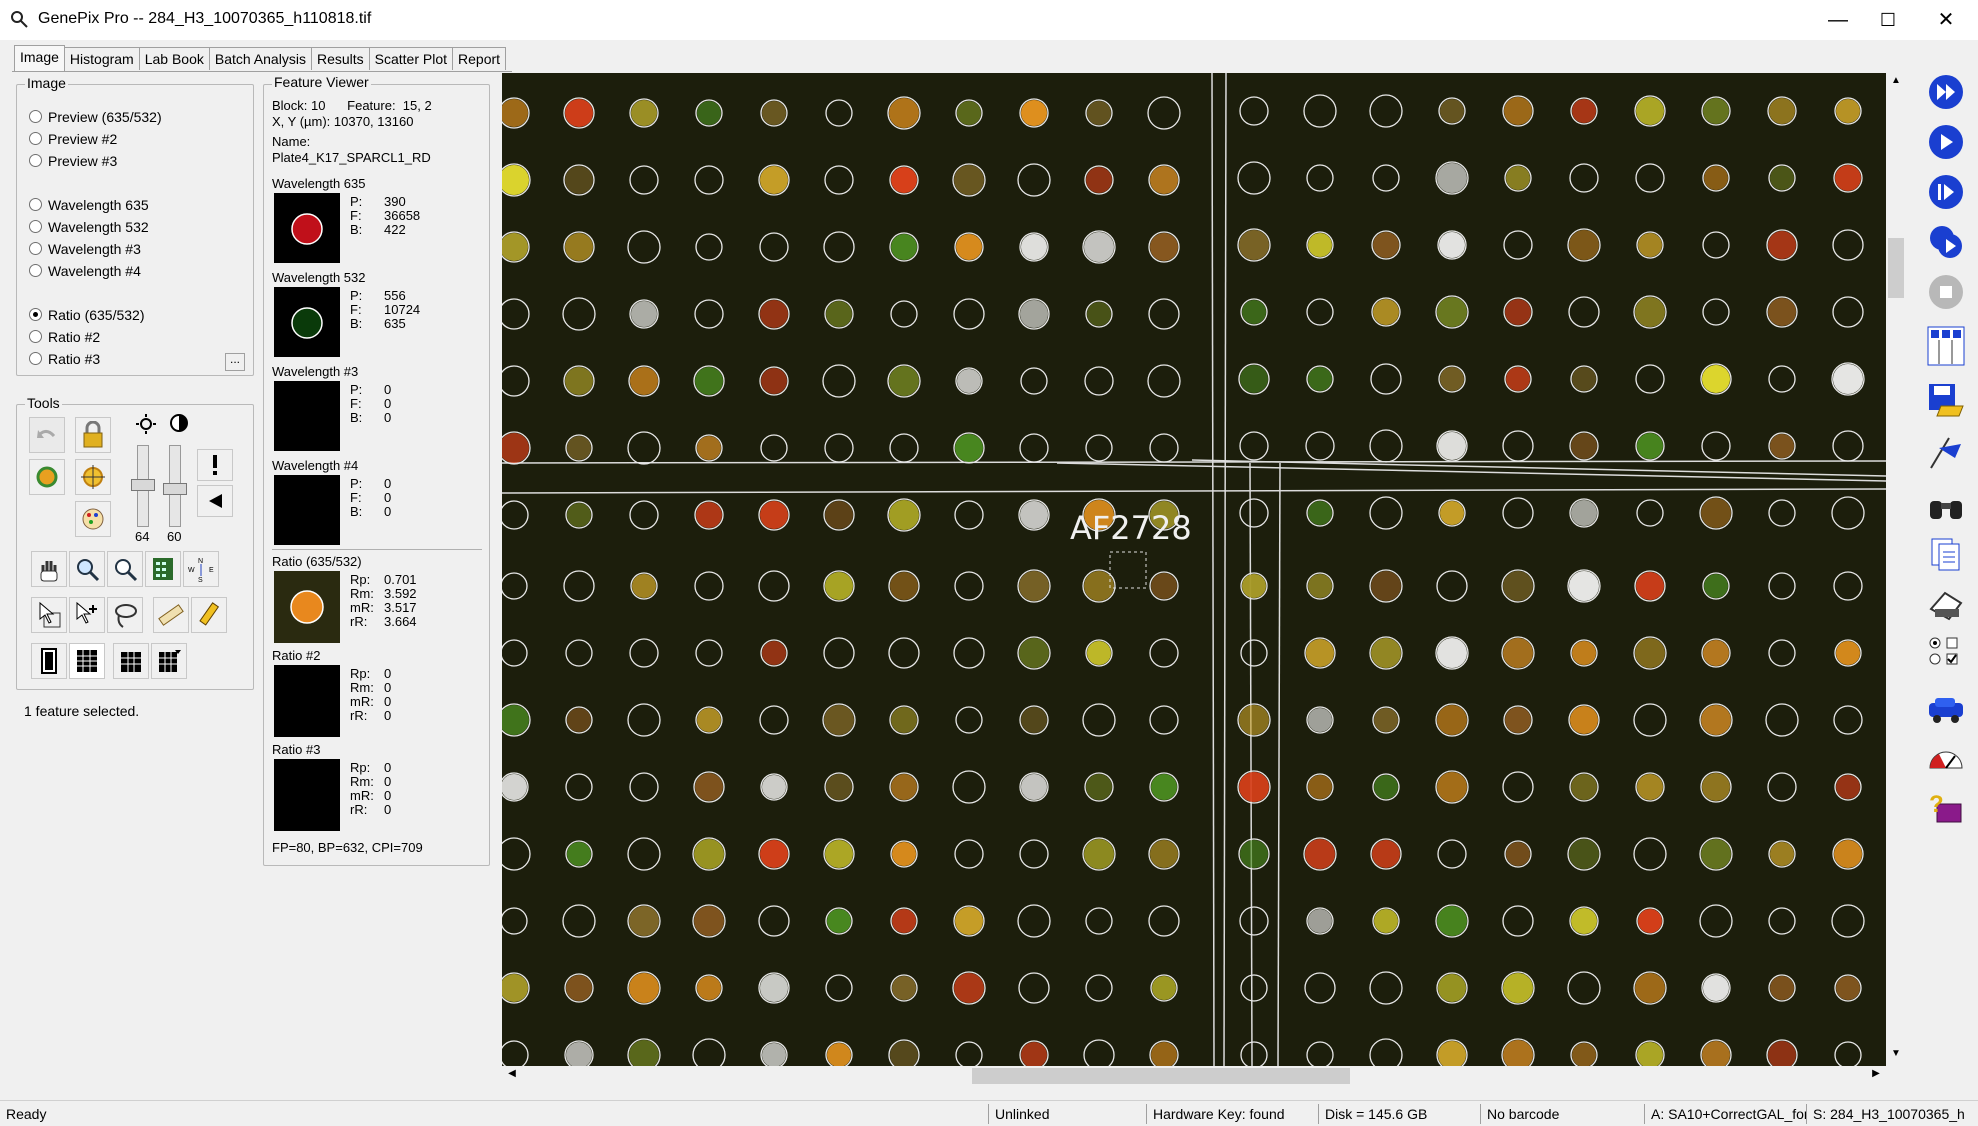 This screenshot has height=1126, width=1978. Describe the element at coordinates (85, 271) in the screenshot. I see `radio-wavelength-4: Wavelength #4` at that location.